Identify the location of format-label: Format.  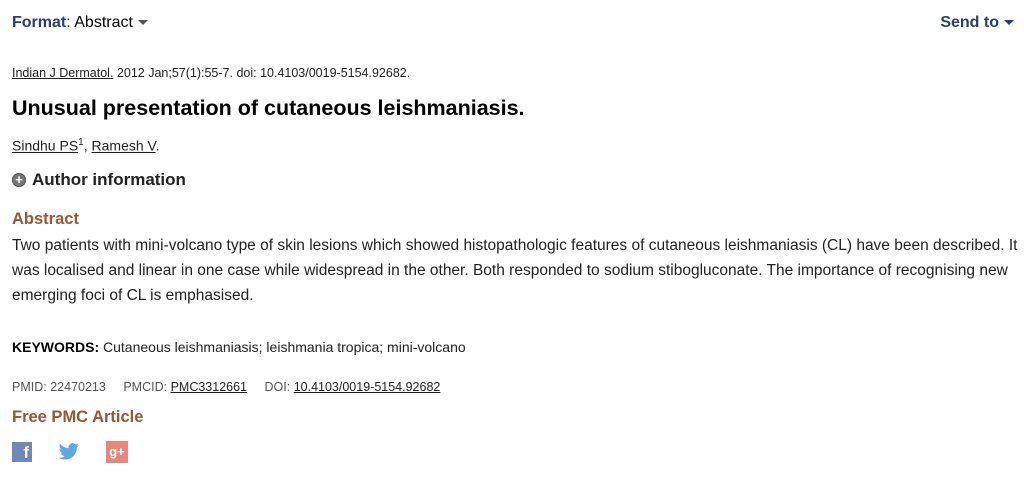
(39, 22).